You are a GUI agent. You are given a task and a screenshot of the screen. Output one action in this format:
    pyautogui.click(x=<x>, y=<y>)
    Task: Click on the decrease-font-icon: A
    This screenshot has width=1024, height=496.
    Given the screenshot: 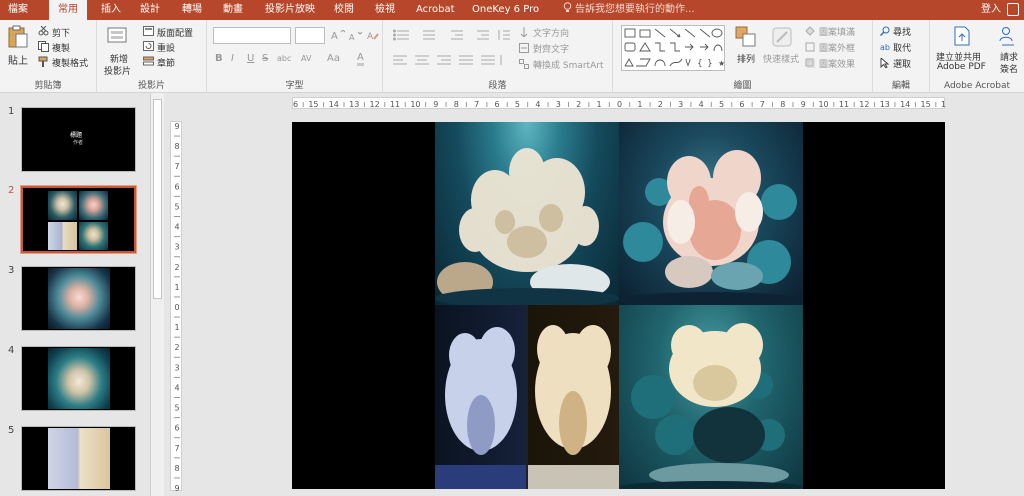 What is the action you would take?
    pyautogui.click(x=356, y=35)
    